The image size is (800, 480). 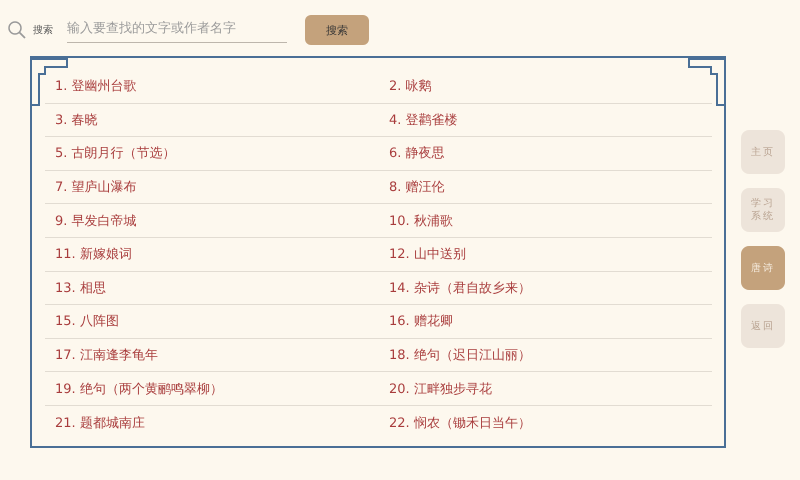 I want to click on poem-link: 18. 绝句（迟日江山丽）, so click(x=460, y=355).